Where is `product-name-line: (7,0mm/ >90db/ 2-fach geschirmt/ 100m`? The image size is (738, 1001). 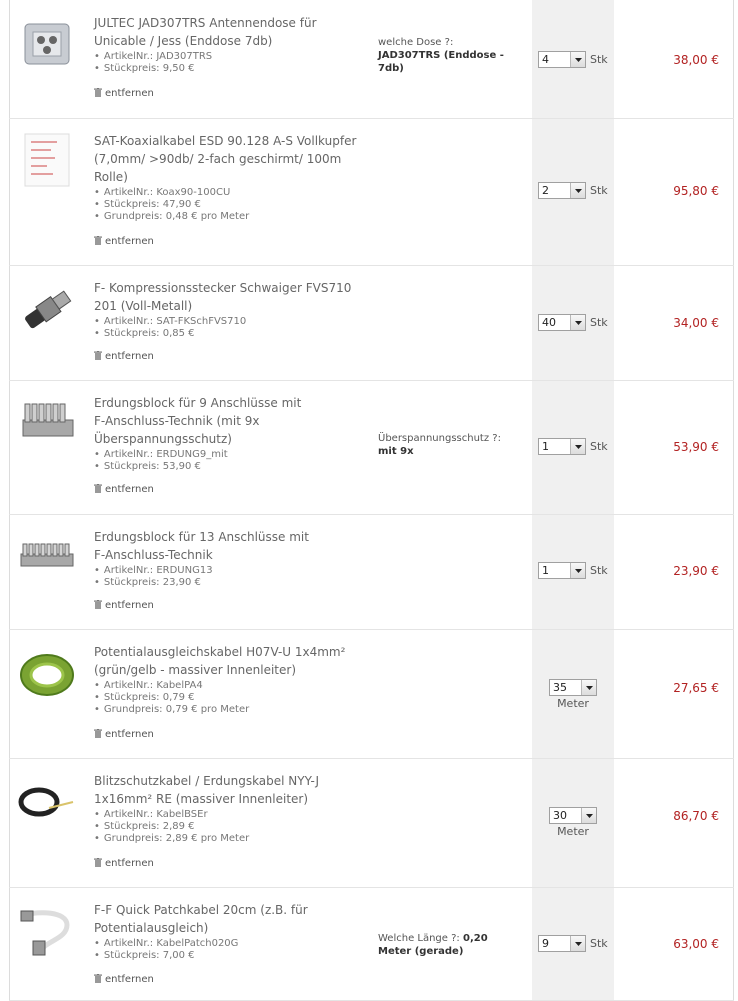 product-name-line: (7,0mm/ >90db/ 2-fach geschirmt/ 100m is located at coordinates (218, 159).